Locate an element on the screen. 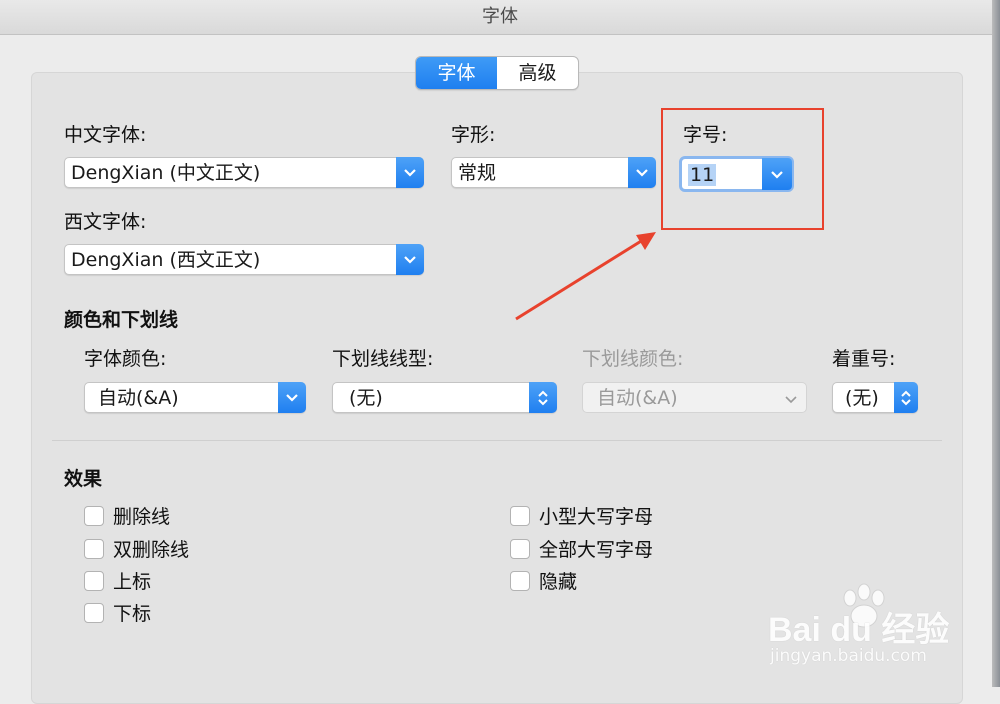 The image size is (1000, 704). watermark: Bai du 经验 jingyan.baidu.com is located at coordinates (868, 625).